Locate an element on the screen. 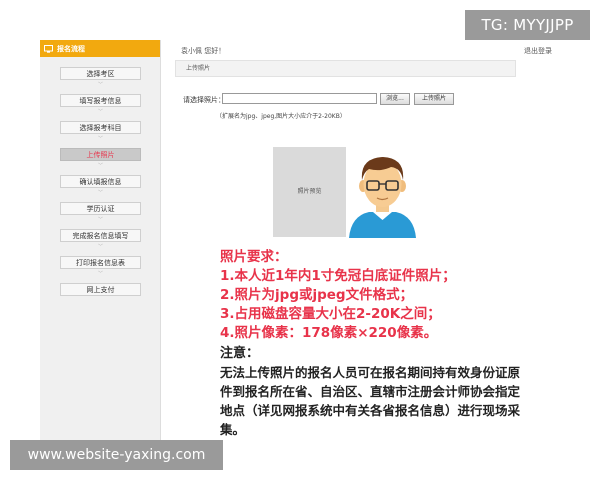 Image resolution: width=600 pixels, height=480 pixels. requirement-item: 4.照片像素：178像素×220像素。 is located at coordinates (329, 333).